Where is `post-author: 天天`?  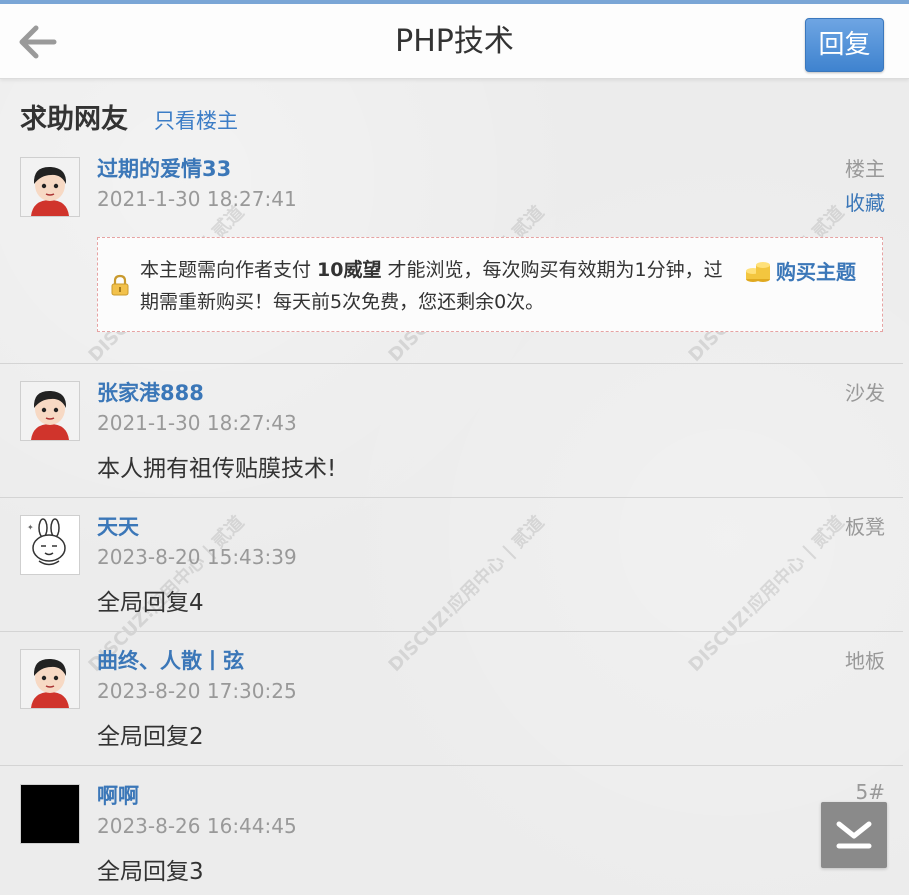 post-author: 天天 is located at coordinates (118, 526).